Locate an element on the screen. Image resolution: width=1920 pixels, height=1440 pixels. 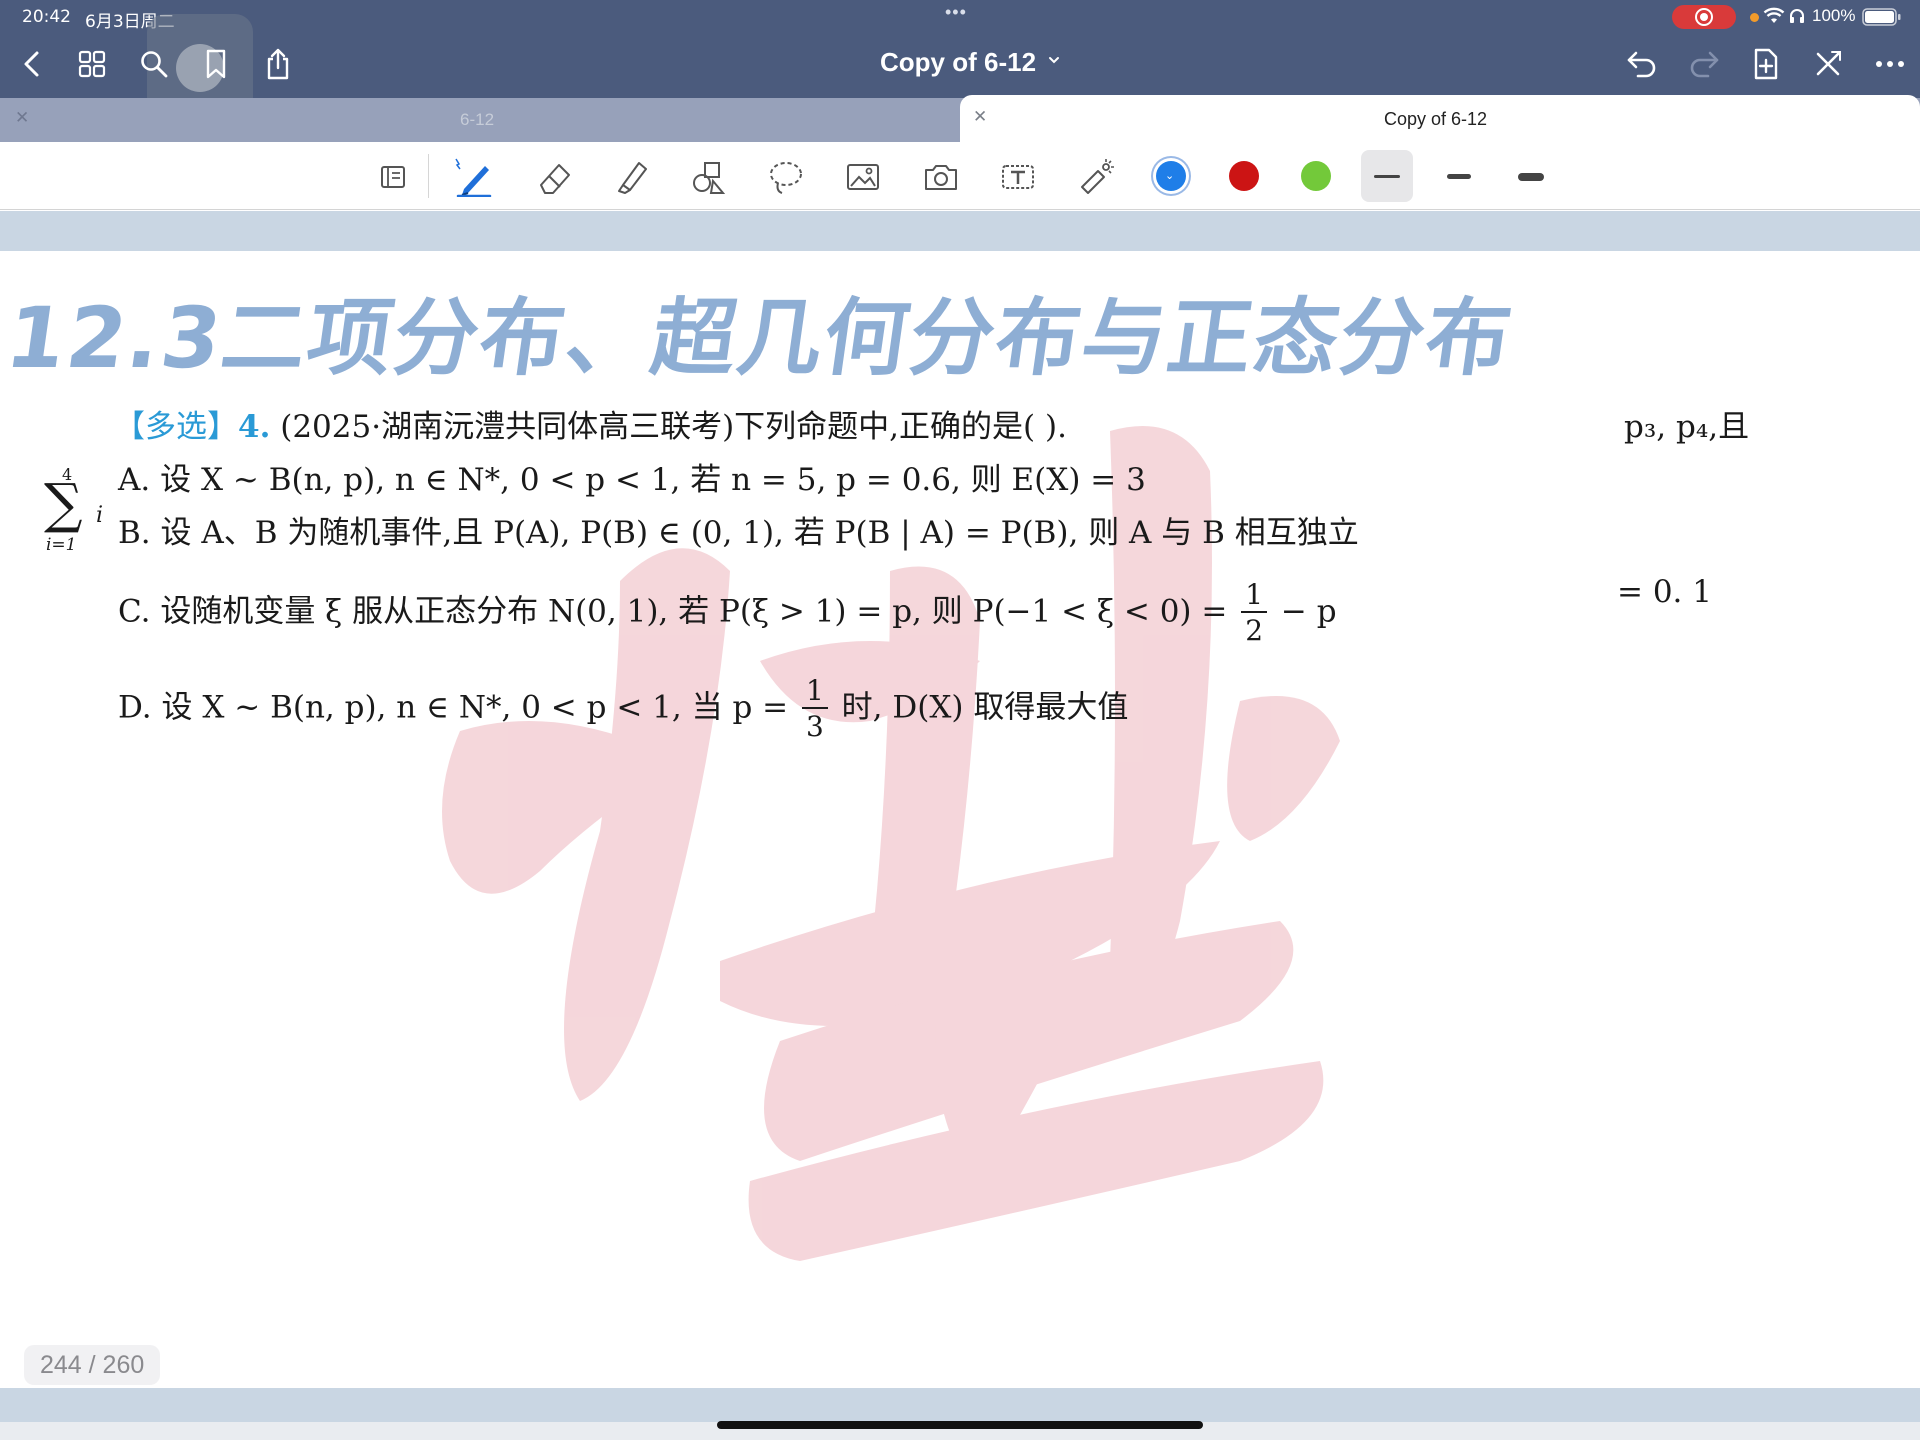
camera-icon is located at coordinates (941, 177).